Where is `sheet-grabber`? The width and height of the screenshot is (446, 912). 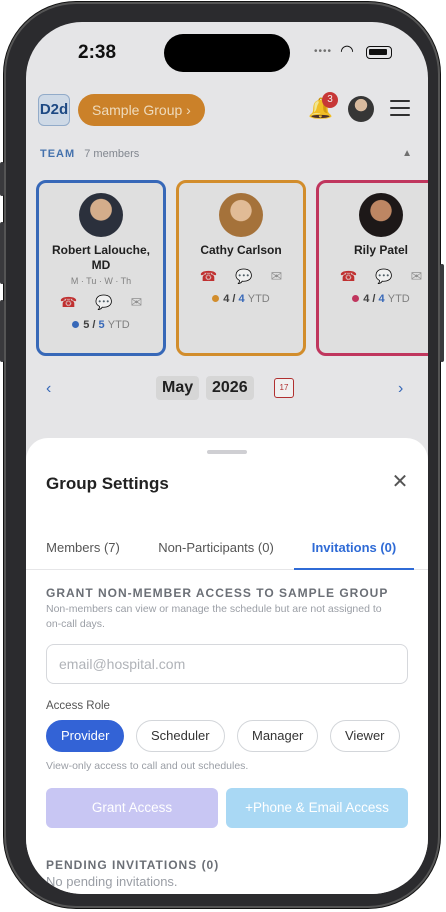
sheet-grabber is located at coordinates (227, 452).